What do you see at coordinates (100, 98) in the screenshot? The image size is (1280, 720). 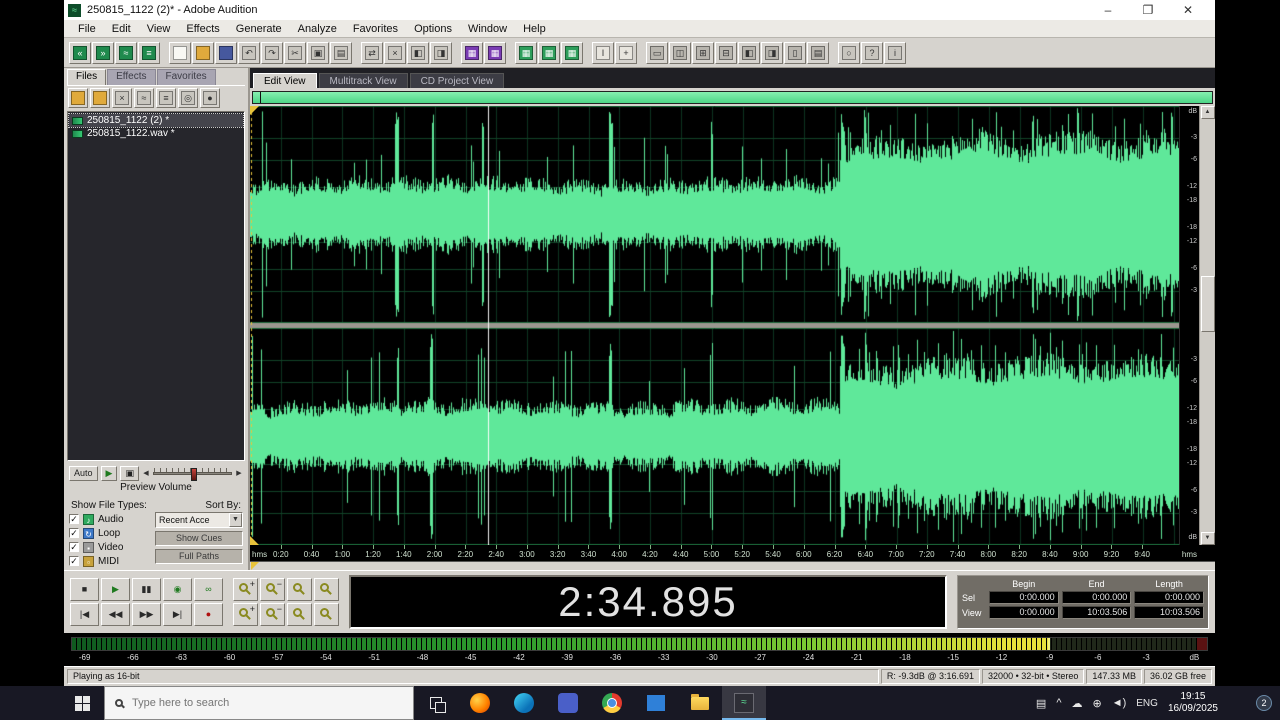 I see `open-folder-button` at bounding box center [100, 98].